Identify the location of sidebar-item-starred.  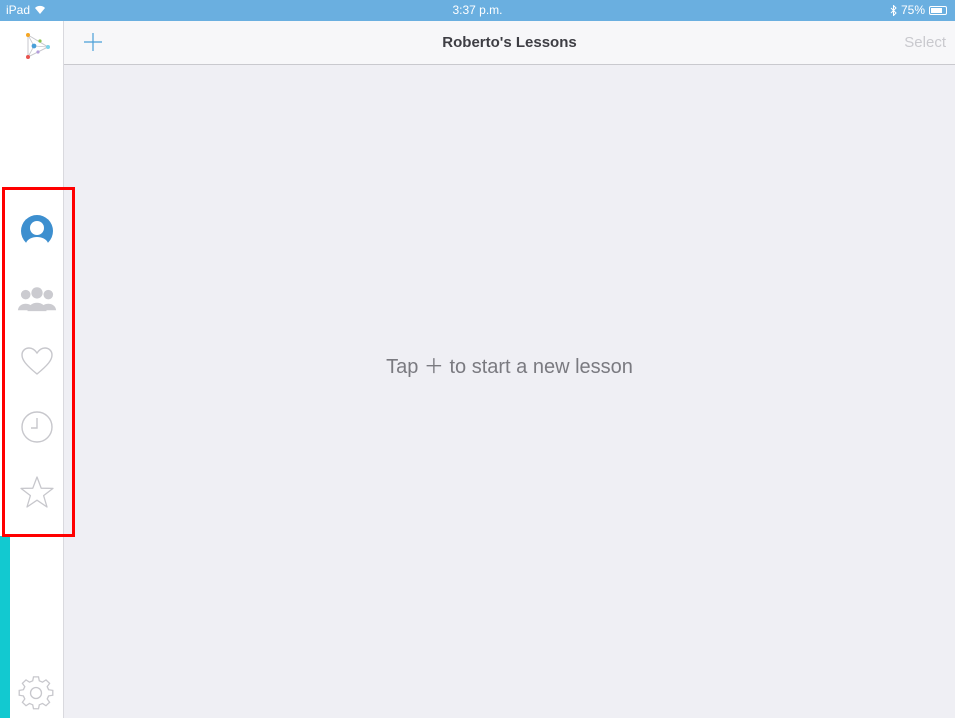
(37, 493).